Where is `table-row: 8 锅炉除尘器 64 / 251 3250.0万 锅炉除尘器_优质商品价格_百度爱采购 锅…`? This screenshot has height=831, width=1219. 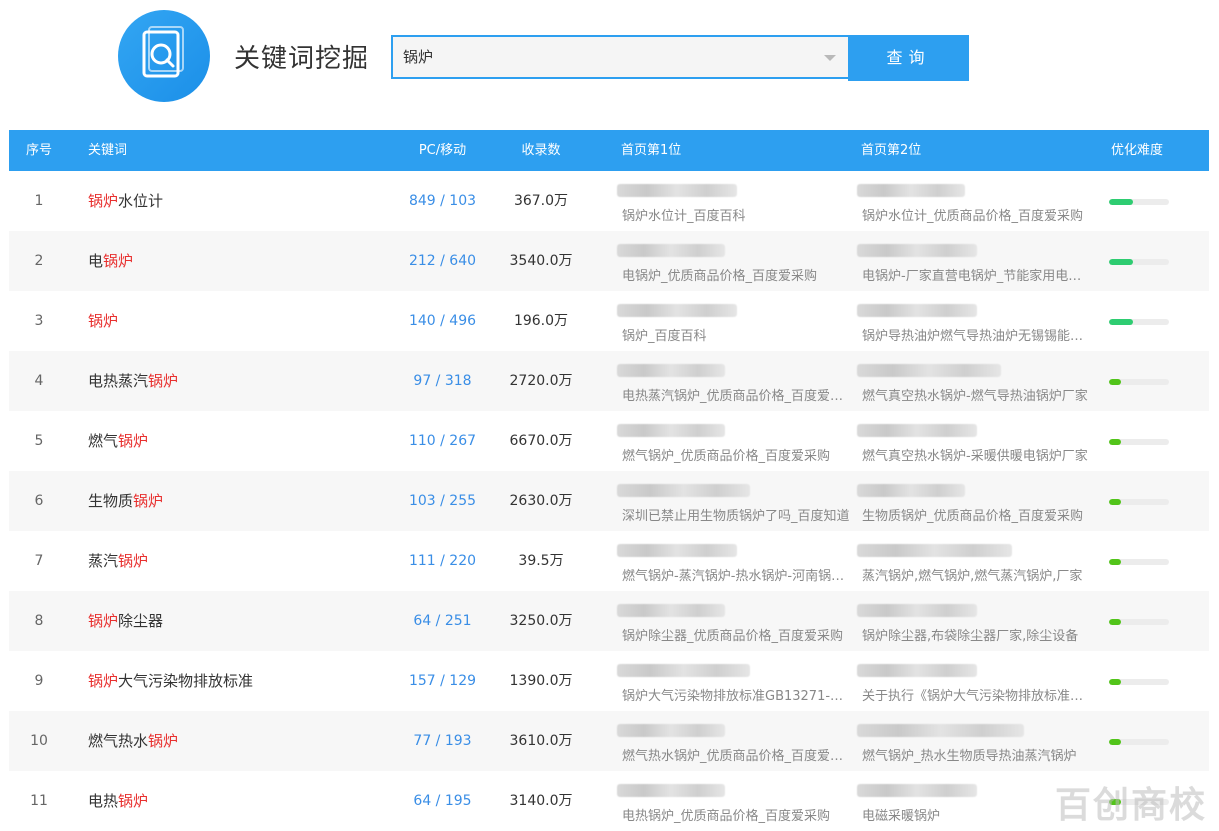 table-row: 8 锅炉除尘器 64 / 251 3250.0万 锅炉除尘器_优质商品价格_百度爱采购 锅… is located at coordinates (609, 621).